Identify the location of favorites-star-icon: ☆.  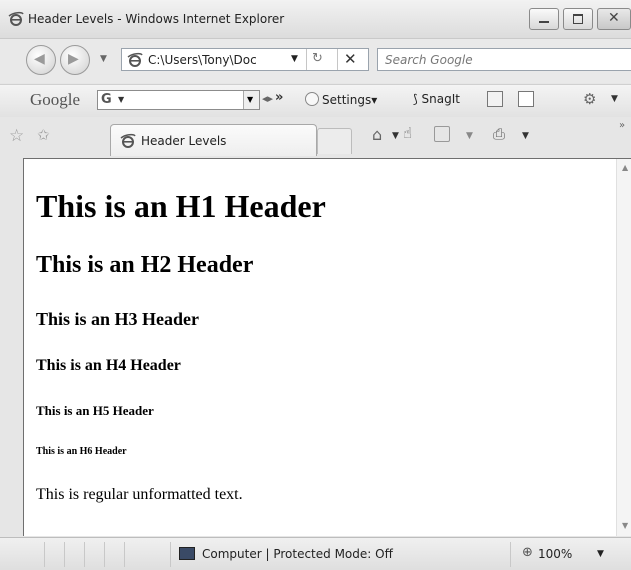
(16, 136).